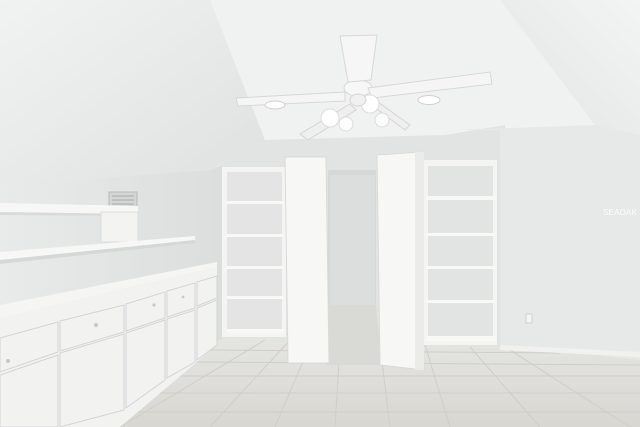 This screenshot has width=640, height=427. What do you see at coordinates (620, 212) in the screenshot?
I see `watermark-text: SEAOAK` at bounding box center [620, 212].